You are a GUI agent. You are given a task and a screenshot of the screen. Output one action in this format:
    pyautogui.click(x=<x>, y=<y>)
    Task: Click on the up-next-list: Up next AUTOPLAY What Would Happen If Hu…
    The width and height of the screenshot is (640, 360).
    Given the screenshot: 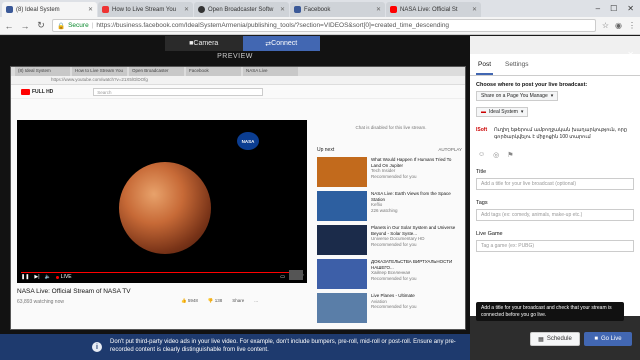 What is the action you would take?
    pyautogui.click(x=389, y=237)
    